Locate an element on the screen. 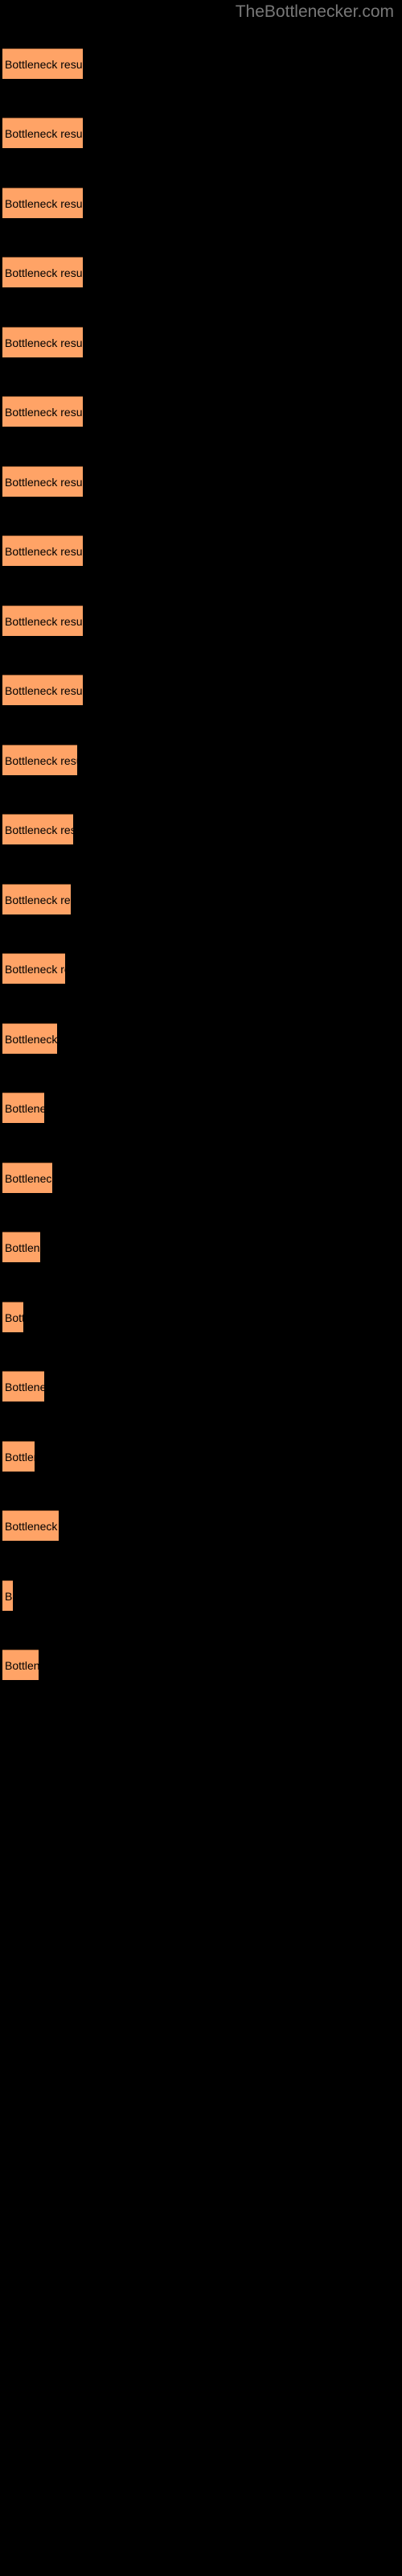  bar-23: Bottleneck result is located at coordinates (7, 1595).